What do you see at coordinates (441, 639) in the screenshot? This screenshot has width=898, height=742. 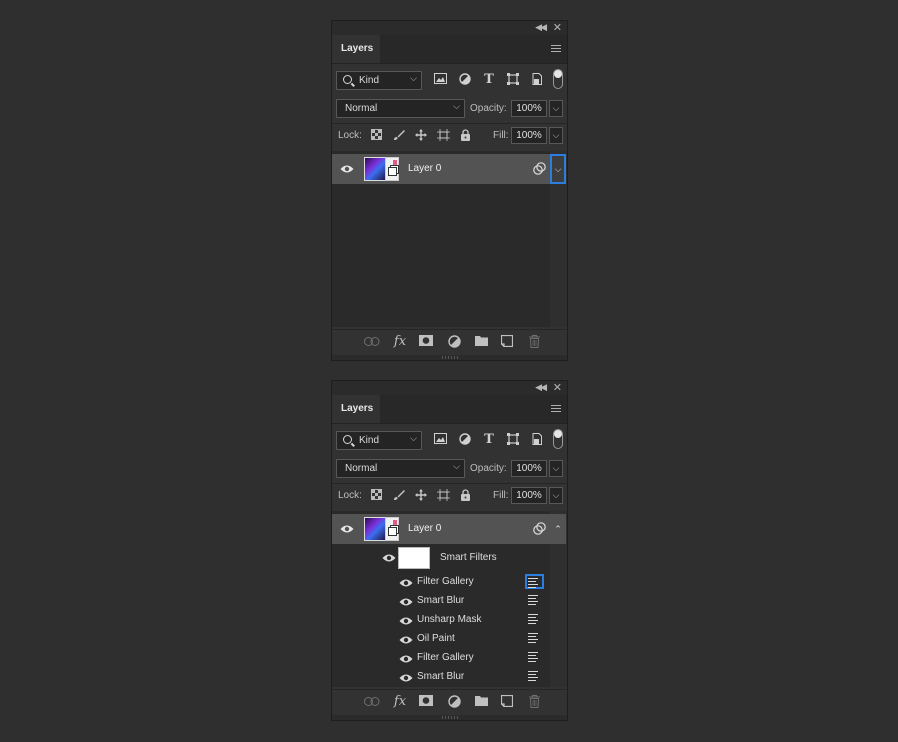 I see `filter-row-item: Oil Paint` at bounding box center [441, 639].